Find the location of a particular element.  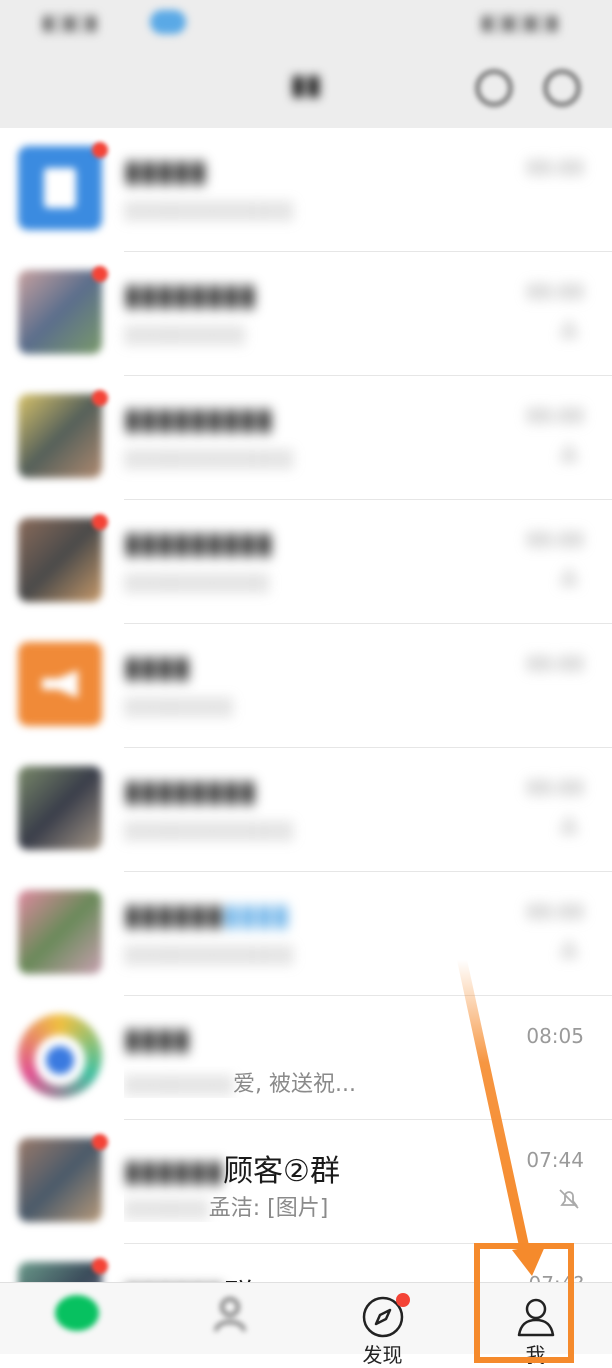

chat-time: 07:44 is located at coordinates (555, 1160).